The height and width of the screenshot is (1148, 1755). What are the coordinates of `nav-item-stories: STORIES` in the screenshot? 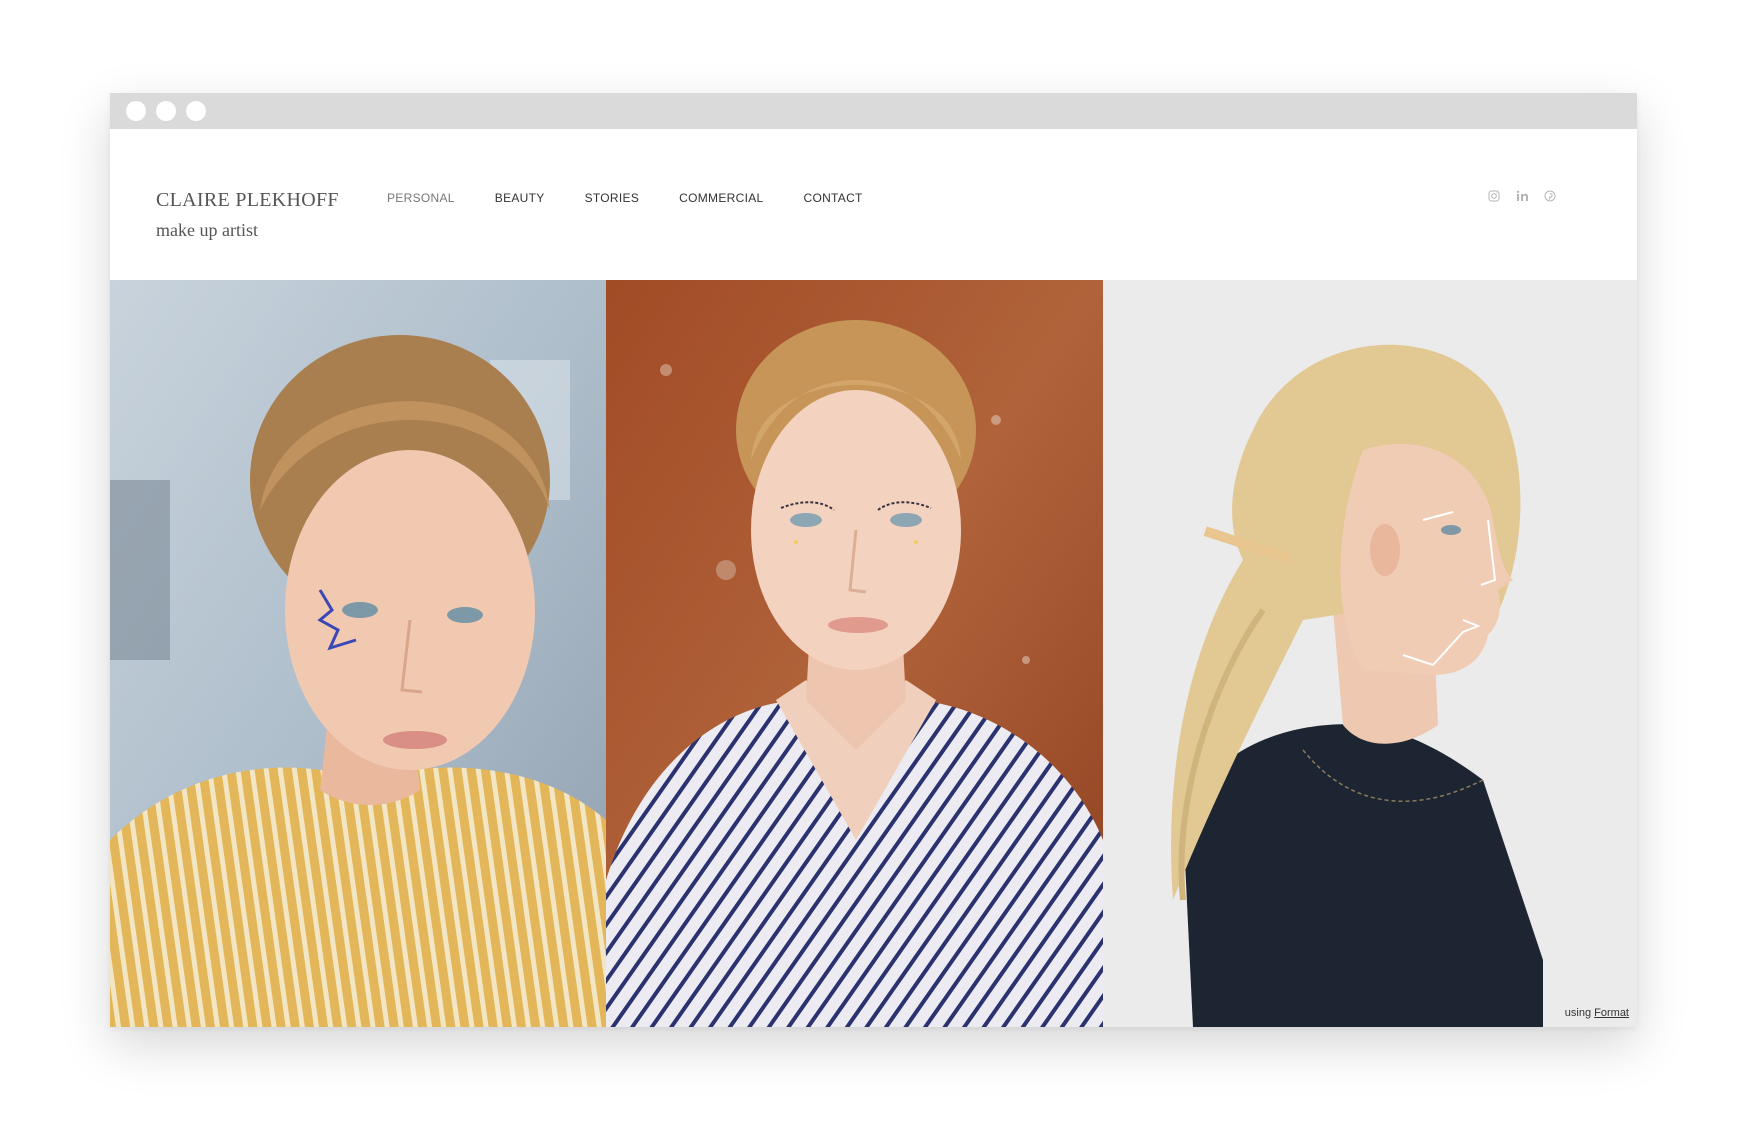 It's located at (612, 198).